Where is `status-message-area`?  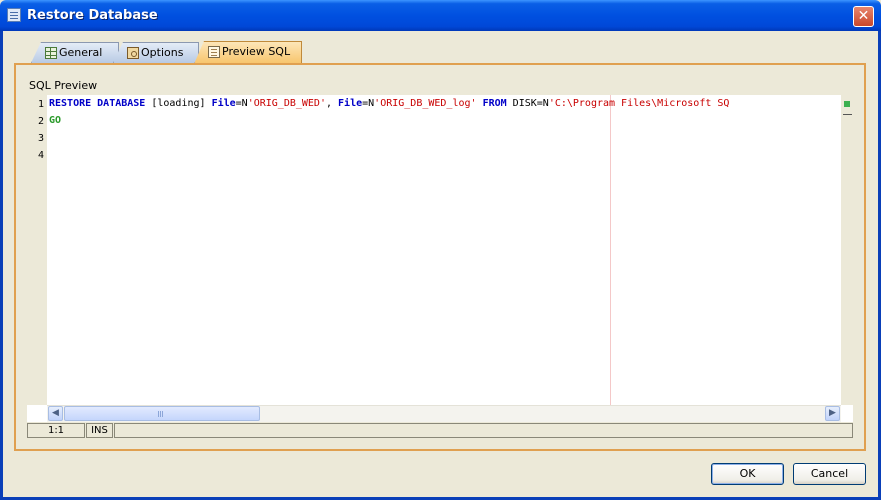
status-message-area is located at coordinates (483, 430).